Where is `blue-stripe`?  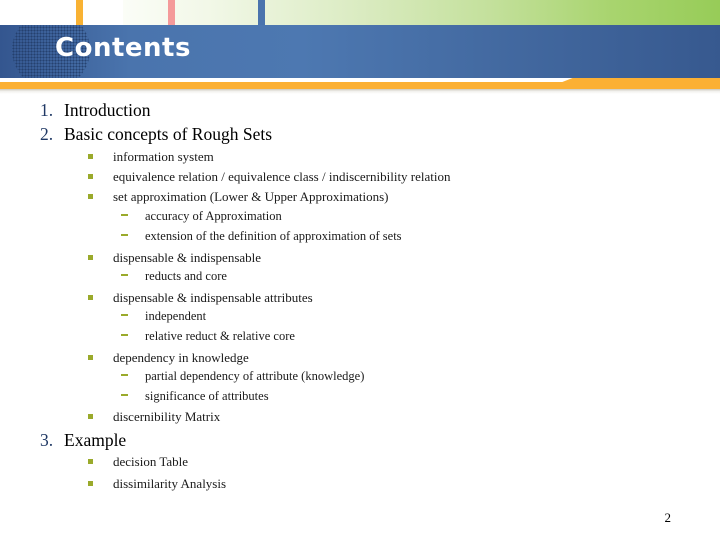
blue-stripe is located at coordinates (261, 12).